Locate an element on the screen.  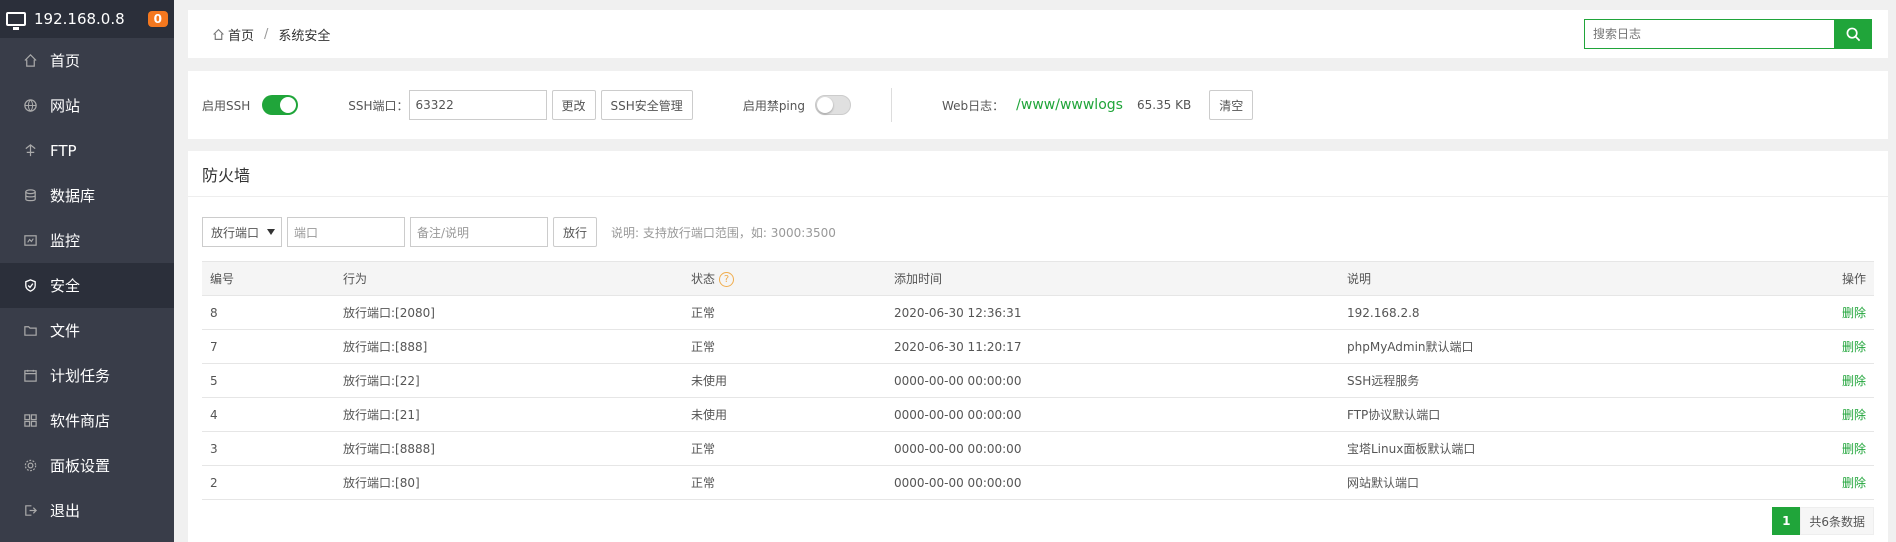
apps-icon is located at coordinates (30, 421).